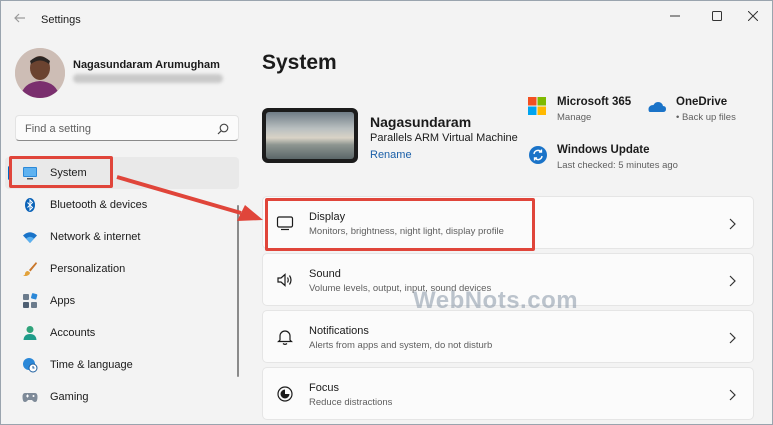 The height and width of the screenshot is (425, 773). Describe the element at coordinates (496, 300) in the screenshot. I see `watermark: WebNots.com` at that location.